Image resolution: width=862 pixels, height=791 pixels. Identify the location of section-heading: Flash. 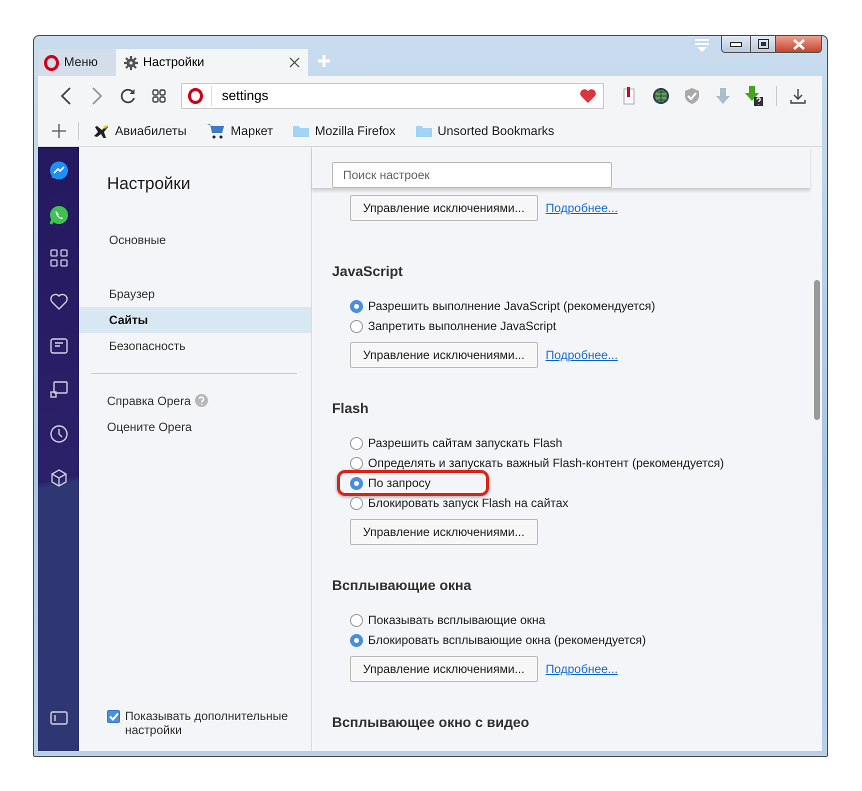
(351, 408).